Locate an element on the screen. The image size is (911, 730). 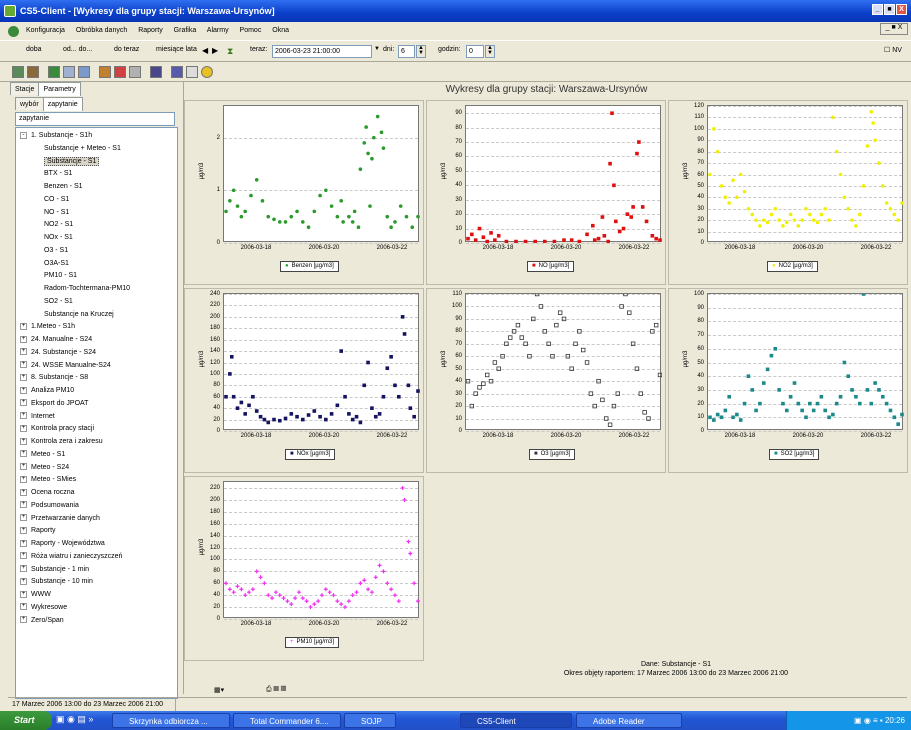
tree-item: NO2 - S1 is located at coordinates (58, 225).